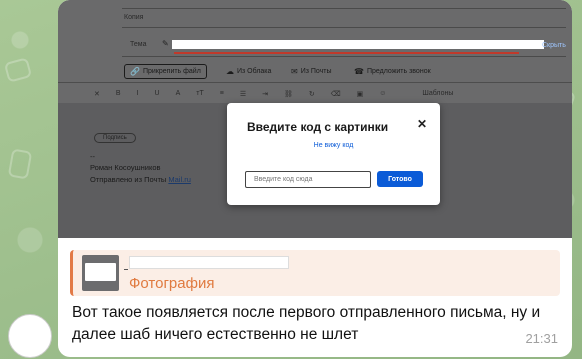 This screenshot has width=582, height=359. Describe the element at coordinates (179, 179) in the screenshot. I see `mailru-link: Mail.ru` at that location.